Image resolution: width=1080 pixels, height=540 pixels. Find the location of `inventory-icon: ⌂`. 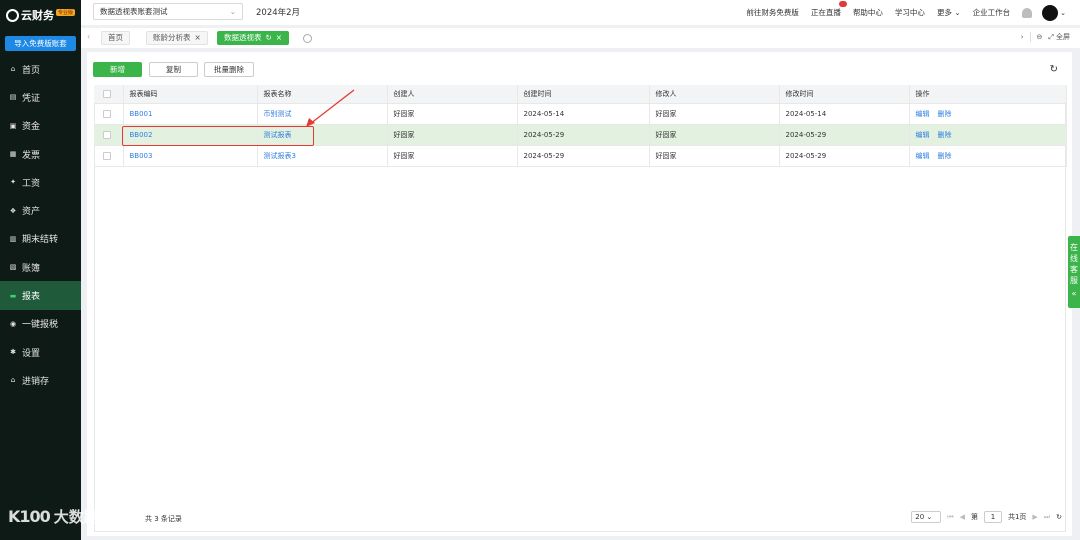

inventory-icon: ⌂ is located at coordinates (13, 380).